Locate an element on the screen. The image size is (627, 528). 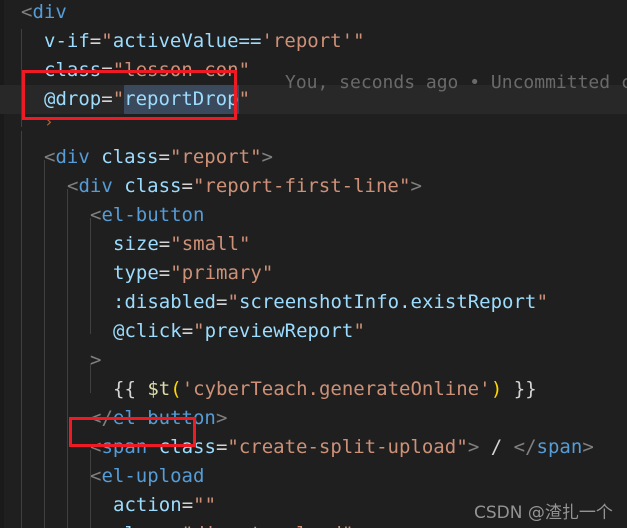
code-line: size = " small " is located at coordinates (313, 244).